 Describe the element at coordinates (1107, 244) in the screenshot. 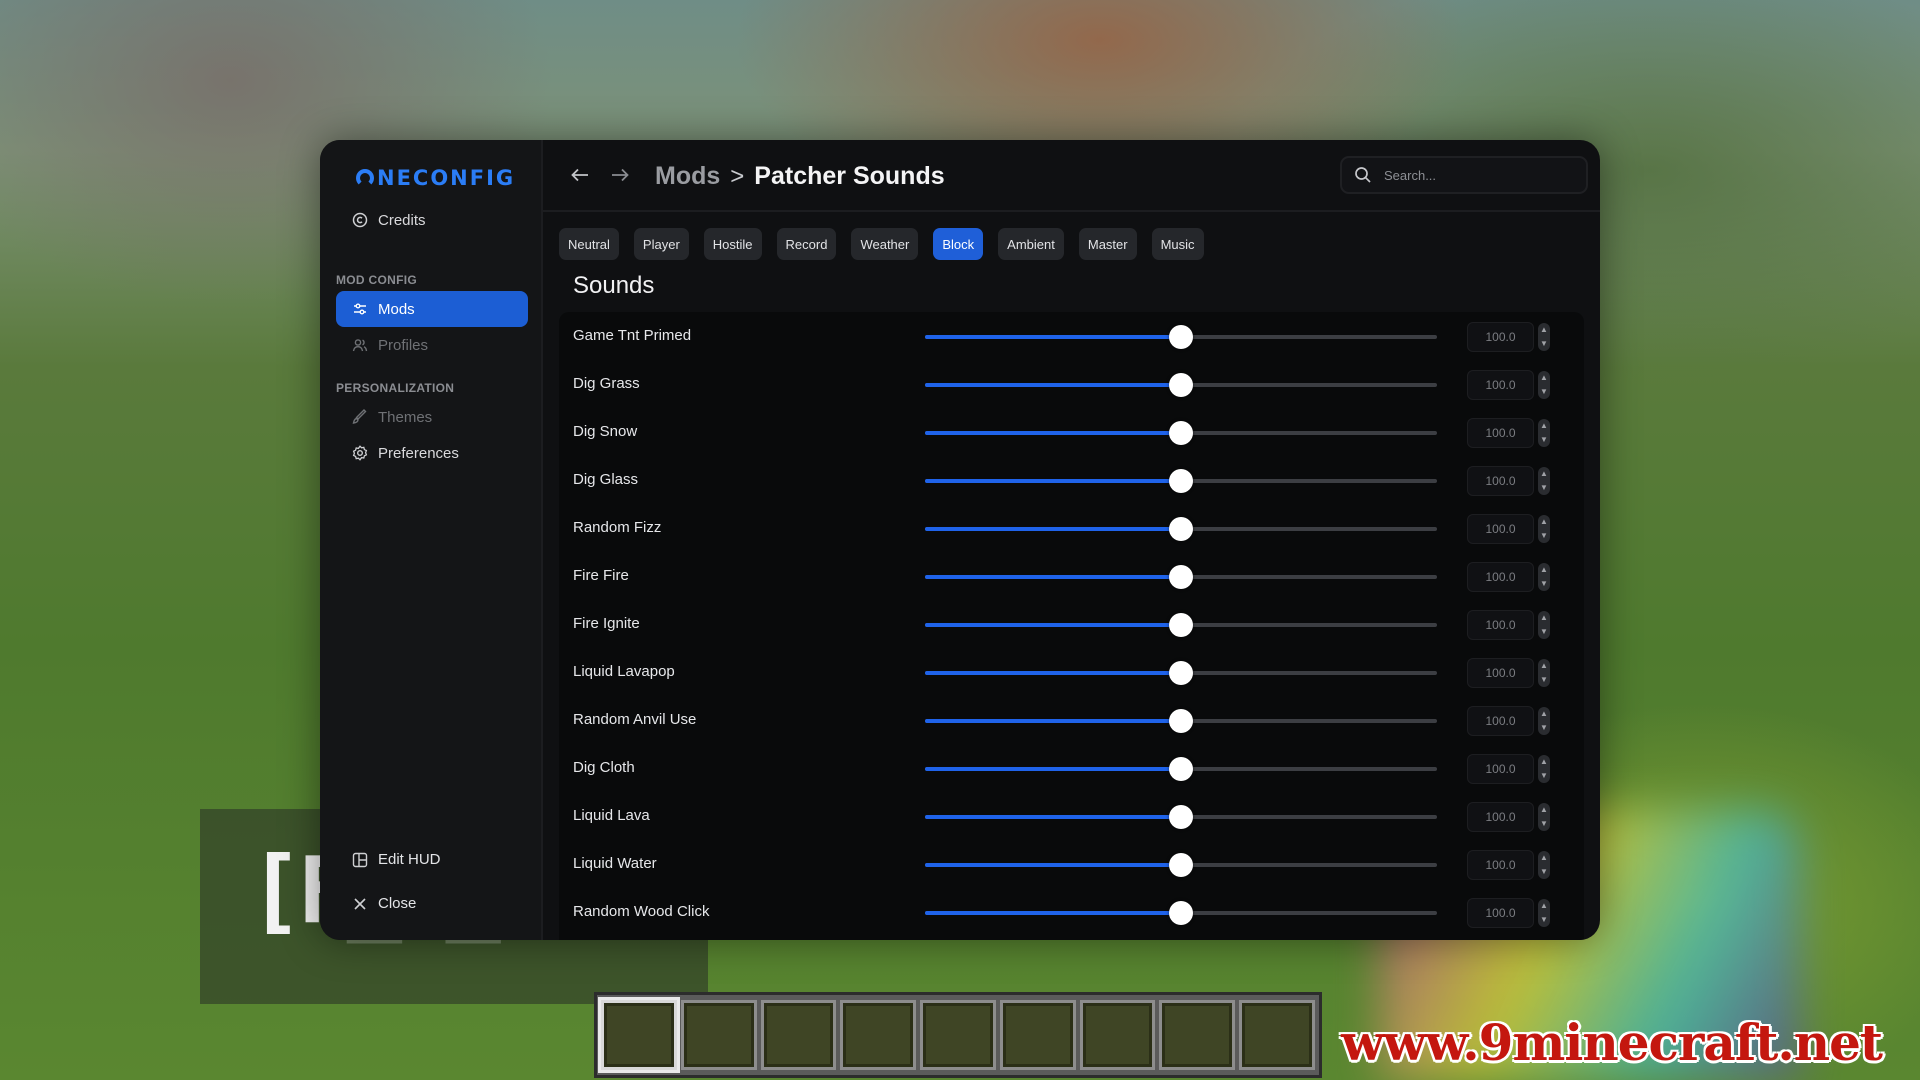

I see `tab-master: Master` at that location.